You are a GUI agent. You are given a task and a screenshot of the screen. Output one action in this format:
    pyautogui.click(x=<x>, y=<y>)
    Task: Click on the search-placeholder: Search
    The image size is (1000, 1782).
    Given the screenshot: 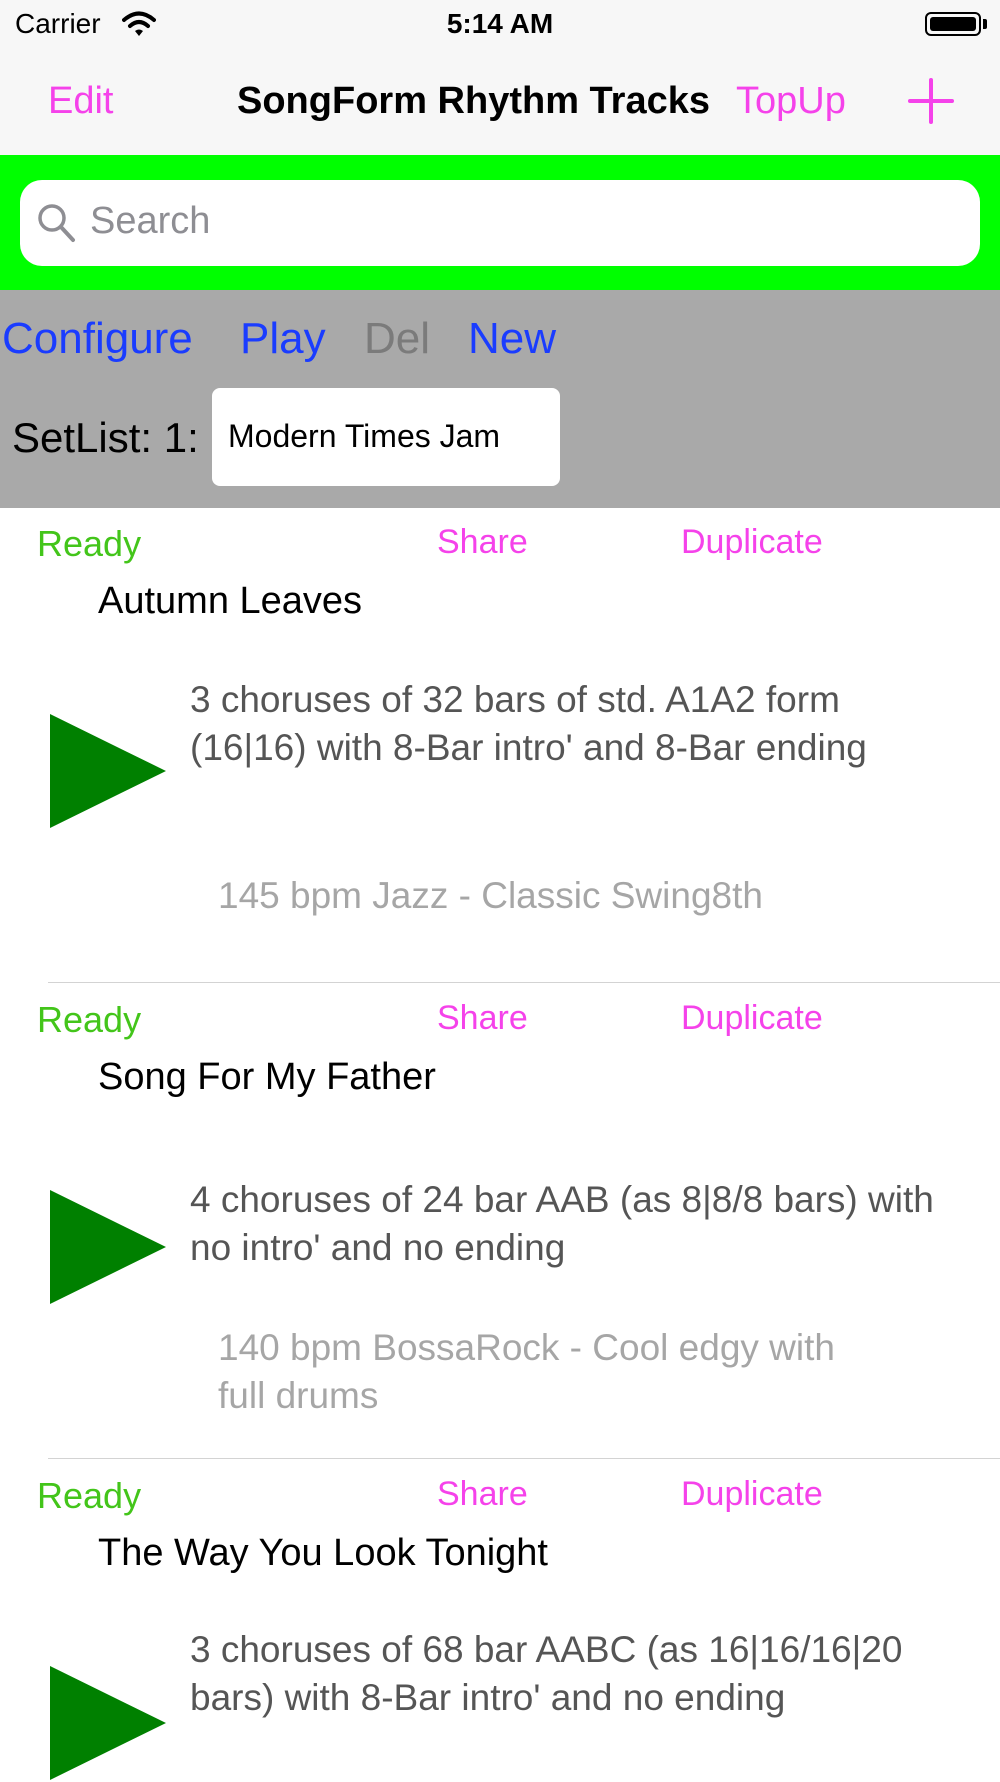 What is the action you would take?
    pyautogui.click(x=150, y=221)
    